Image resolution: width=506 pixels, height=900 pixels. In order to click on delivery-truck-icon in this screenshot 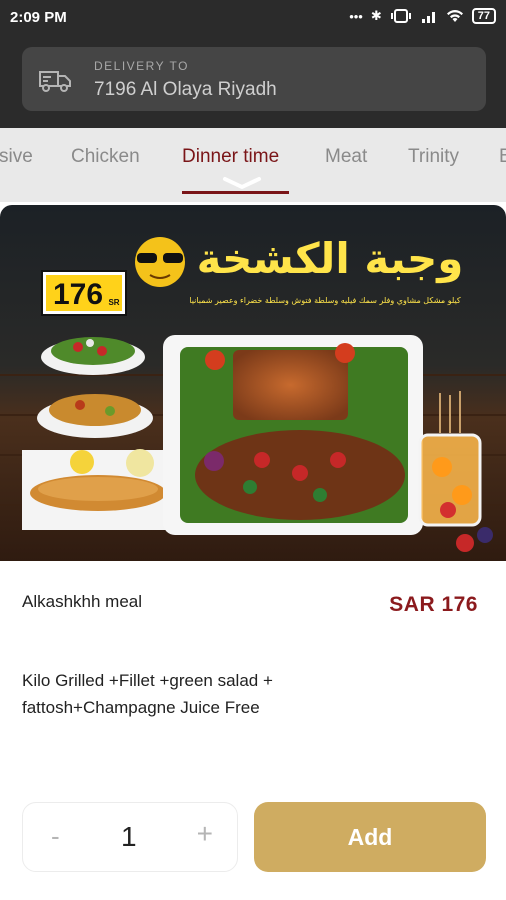, I will do `click(55, 81)`.